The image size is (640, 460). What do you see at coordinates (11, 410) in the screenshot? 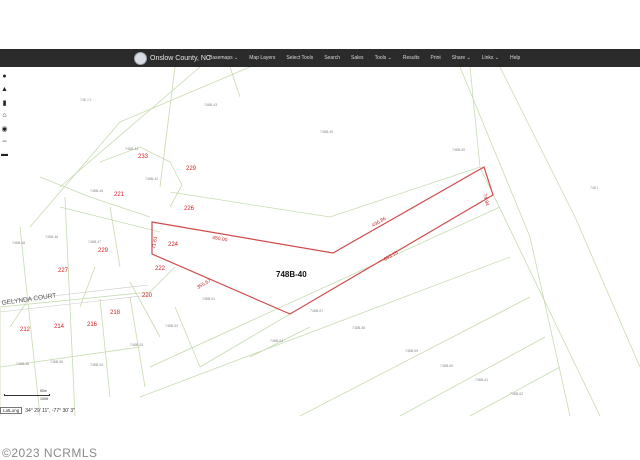
I see `coordinate-format-select: LatLong` at bounding box center [11, 410].